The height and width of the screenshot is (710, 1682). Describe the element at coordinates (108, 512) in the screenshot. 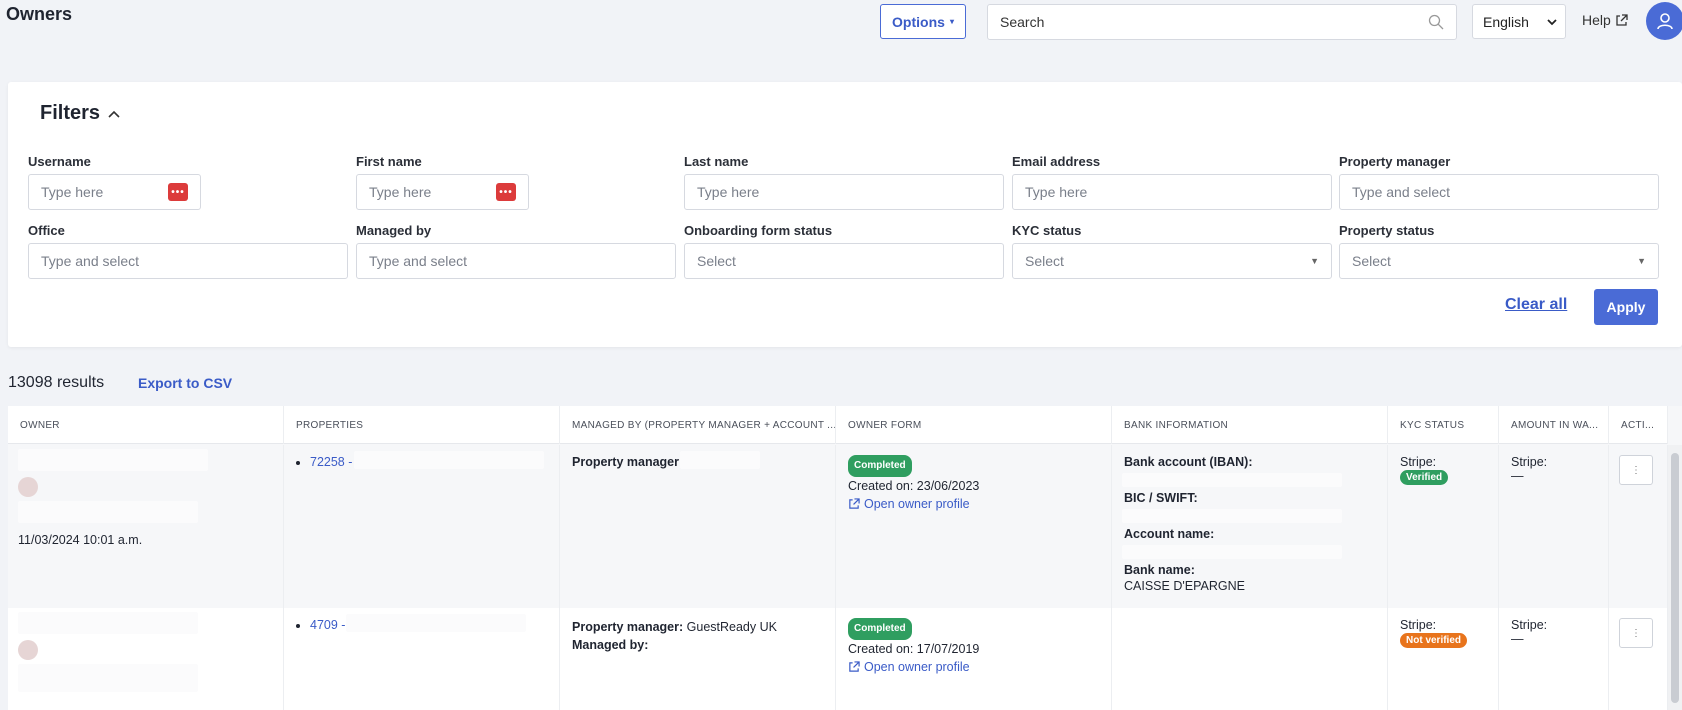

I see `redacted-info` at that location.